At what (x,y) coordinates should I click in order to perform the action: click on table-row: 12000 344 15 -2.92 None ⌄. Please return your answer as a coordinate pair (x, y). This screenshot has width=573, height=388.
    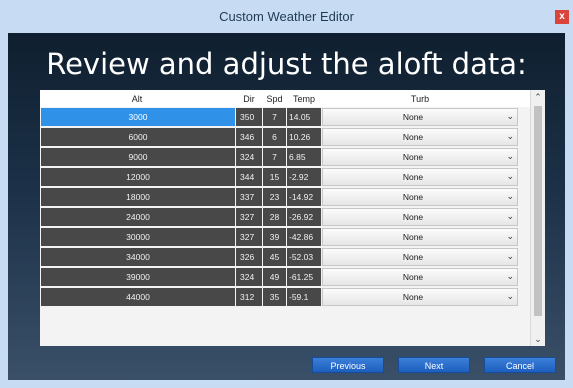
    Looking at the image, I should click on (285, 177).